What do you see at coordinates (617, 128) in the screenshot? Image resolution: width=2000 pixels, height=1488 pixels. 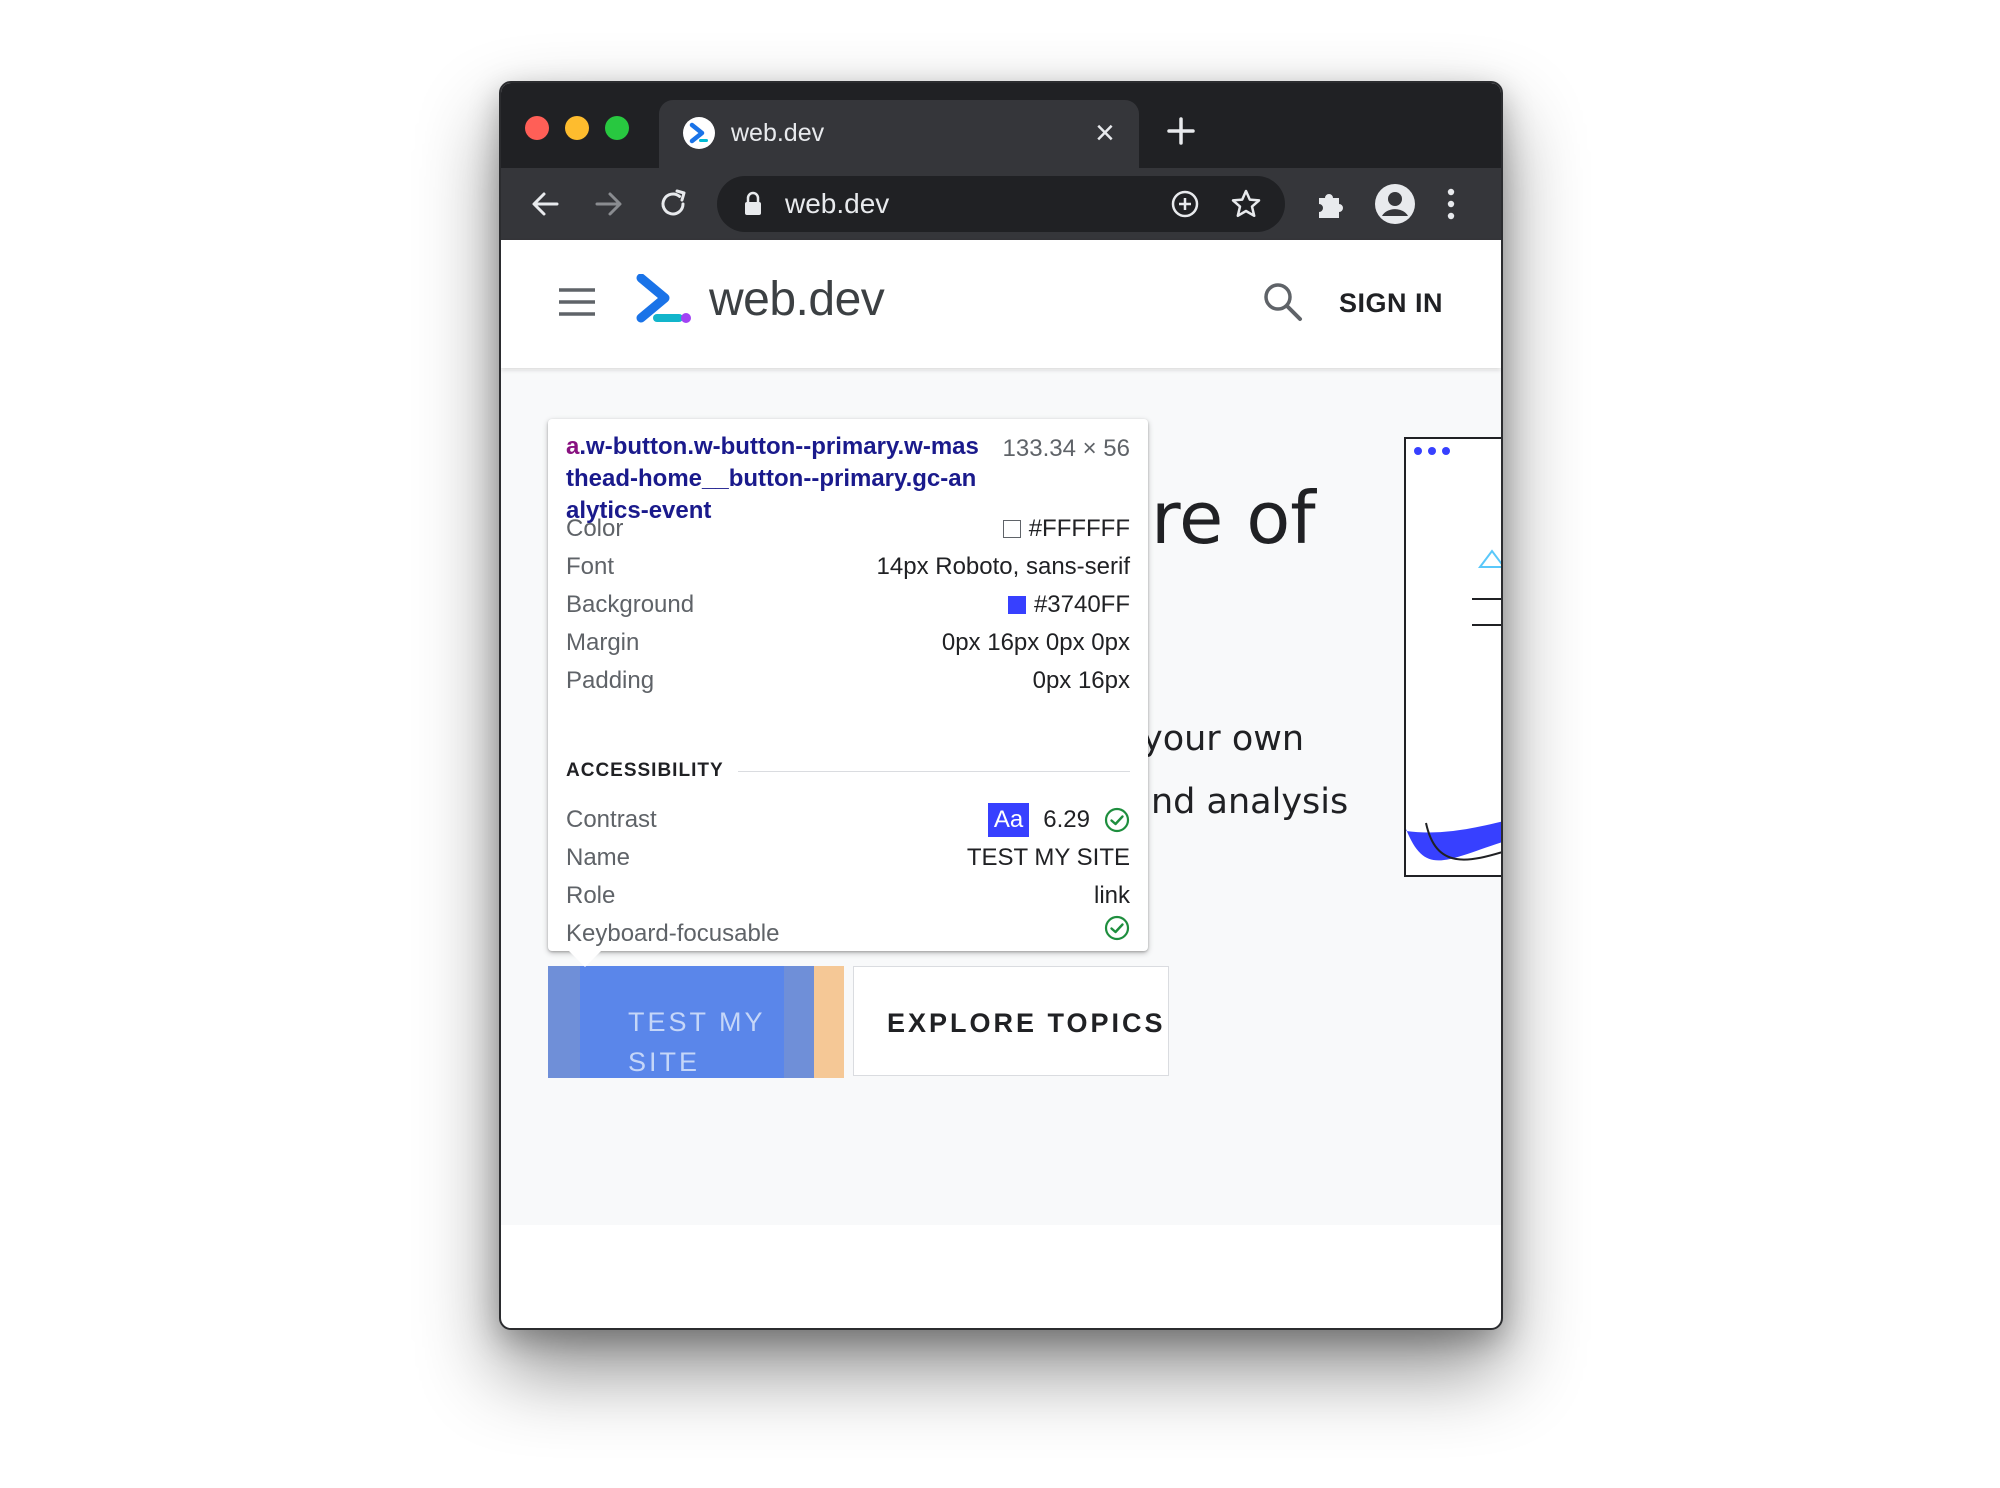 I see `zoom-window-button` at bounding box center [617, 128].